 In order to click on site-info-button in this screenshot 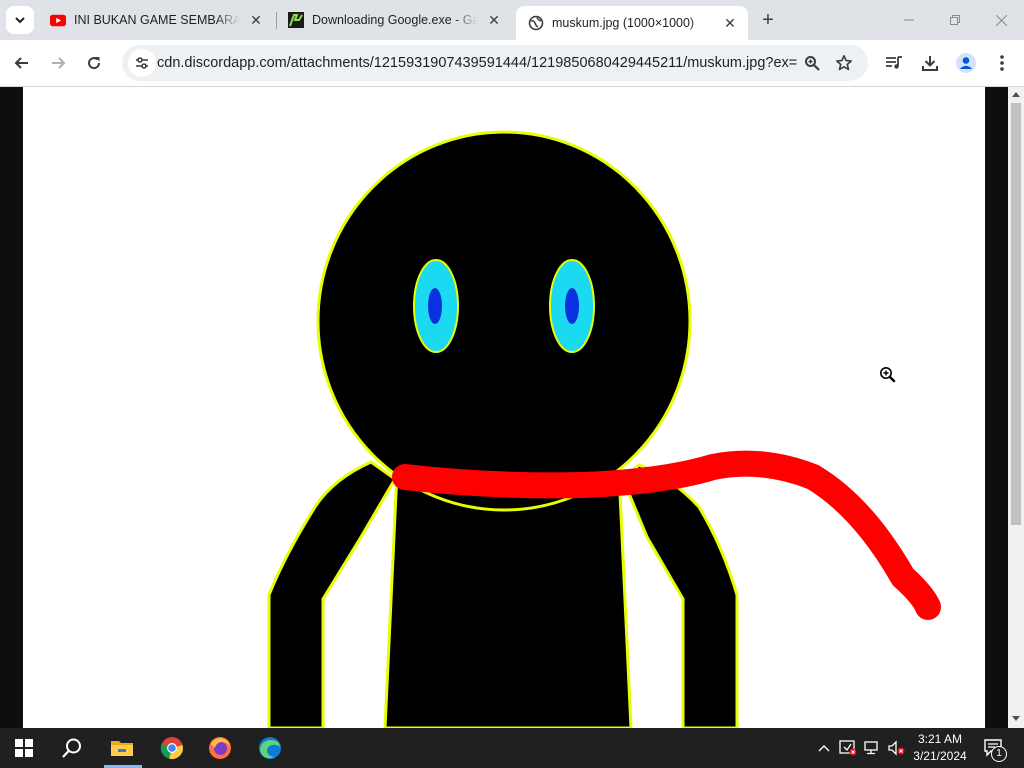, I will do `click(142, 63)`.